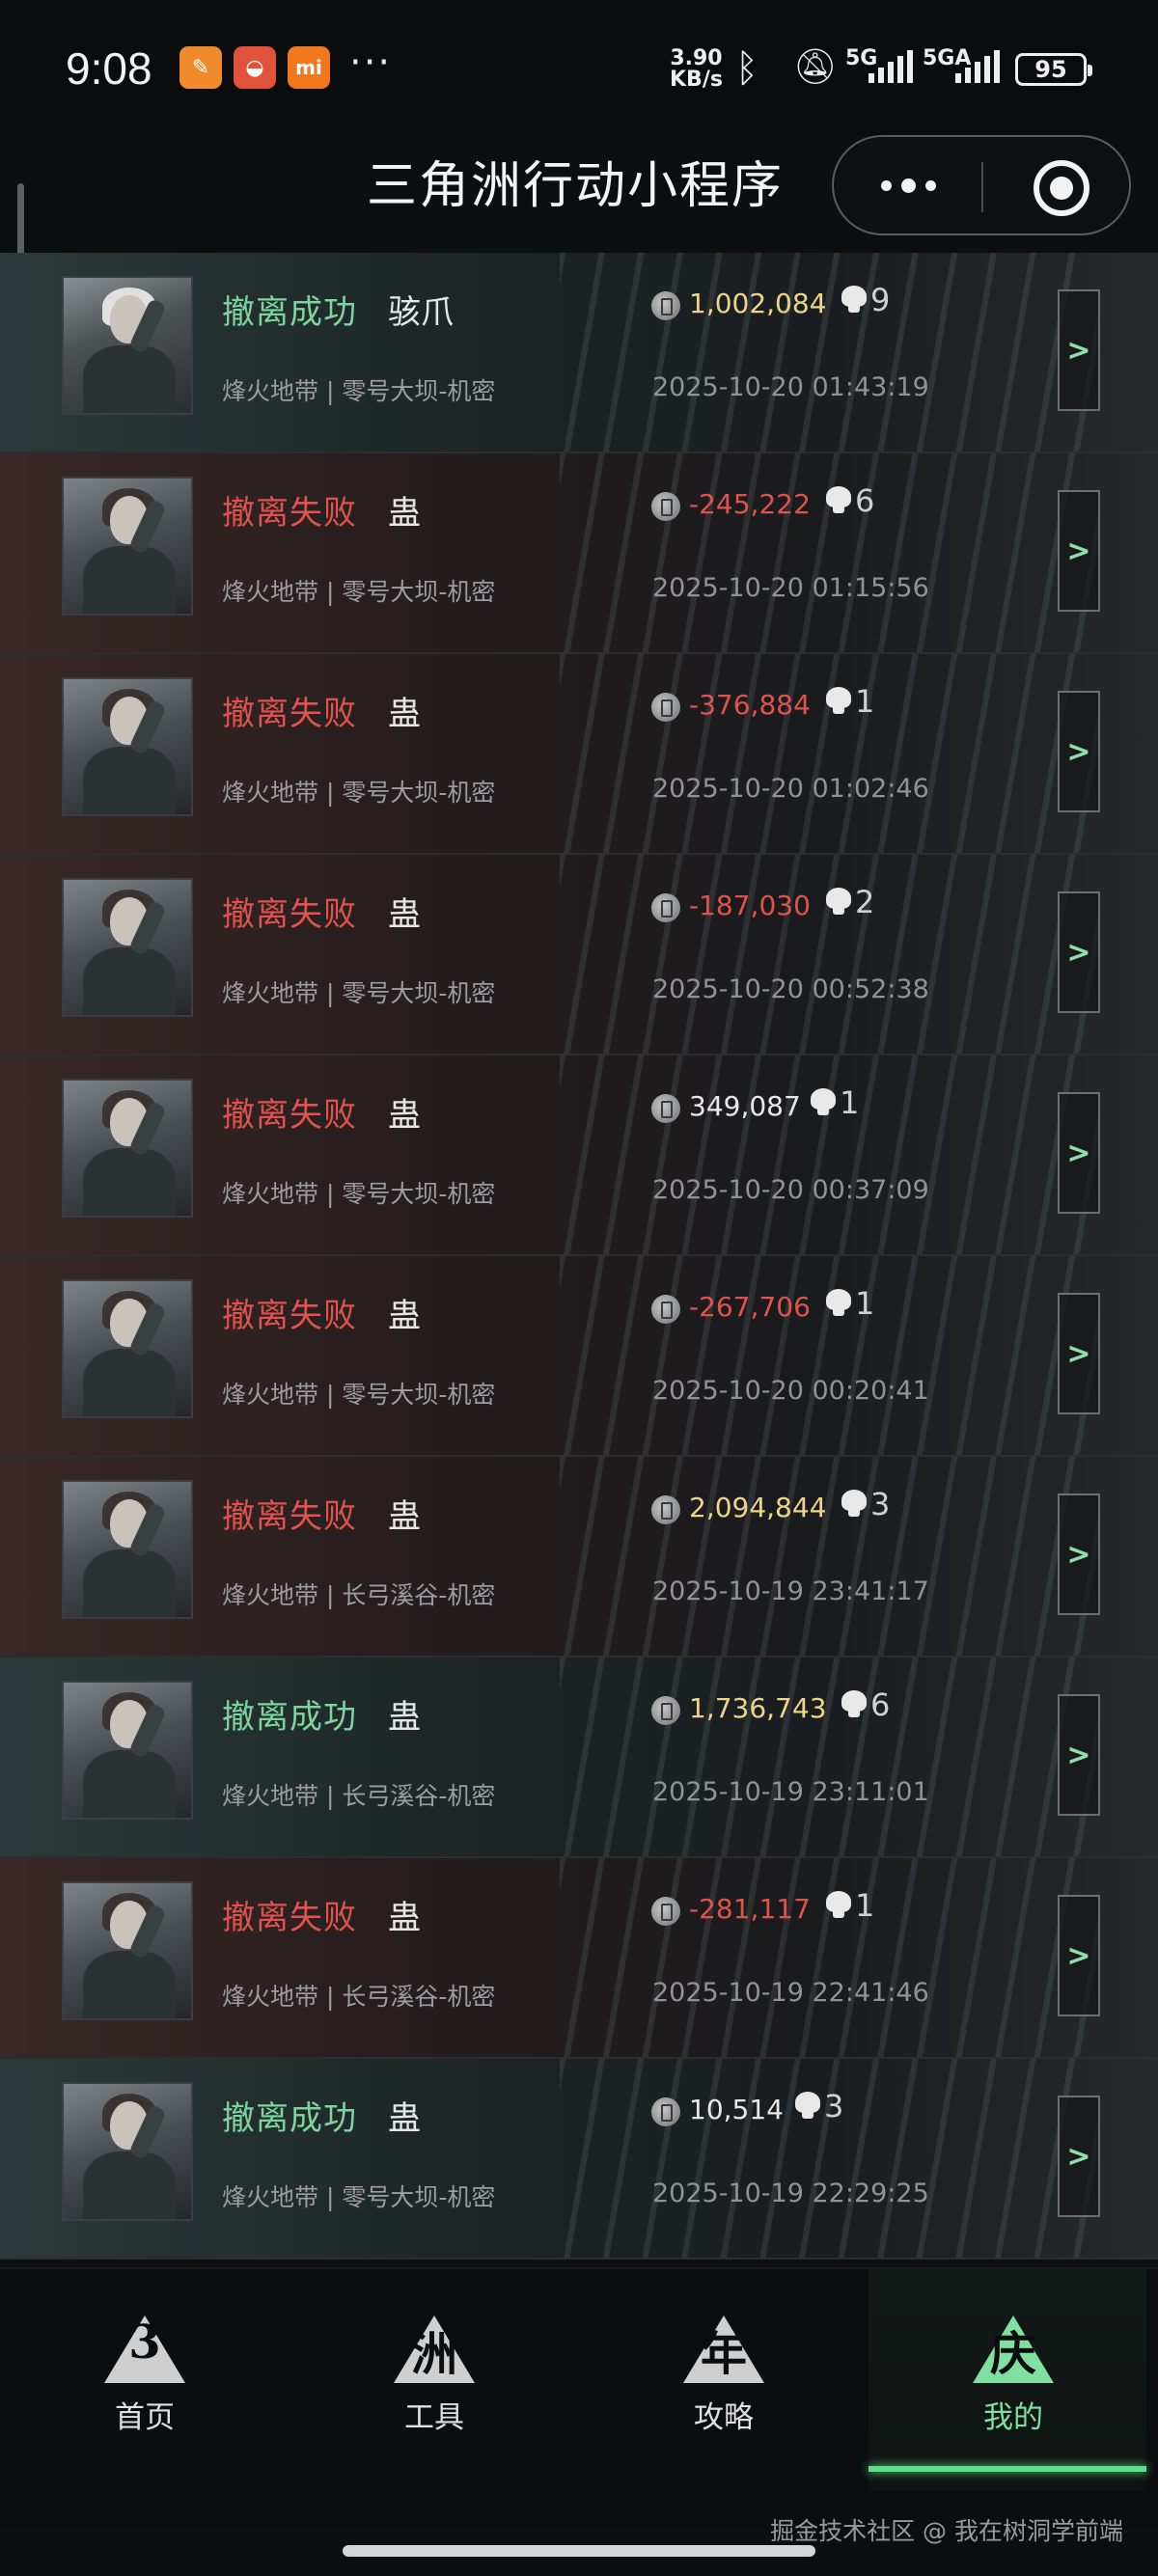 The height and width of the screenshot is (2576, 1158). What do you see at coordinates (880, 300) in the screenshot?
I see `kill-number: 9` at bounding box center [880, 300].